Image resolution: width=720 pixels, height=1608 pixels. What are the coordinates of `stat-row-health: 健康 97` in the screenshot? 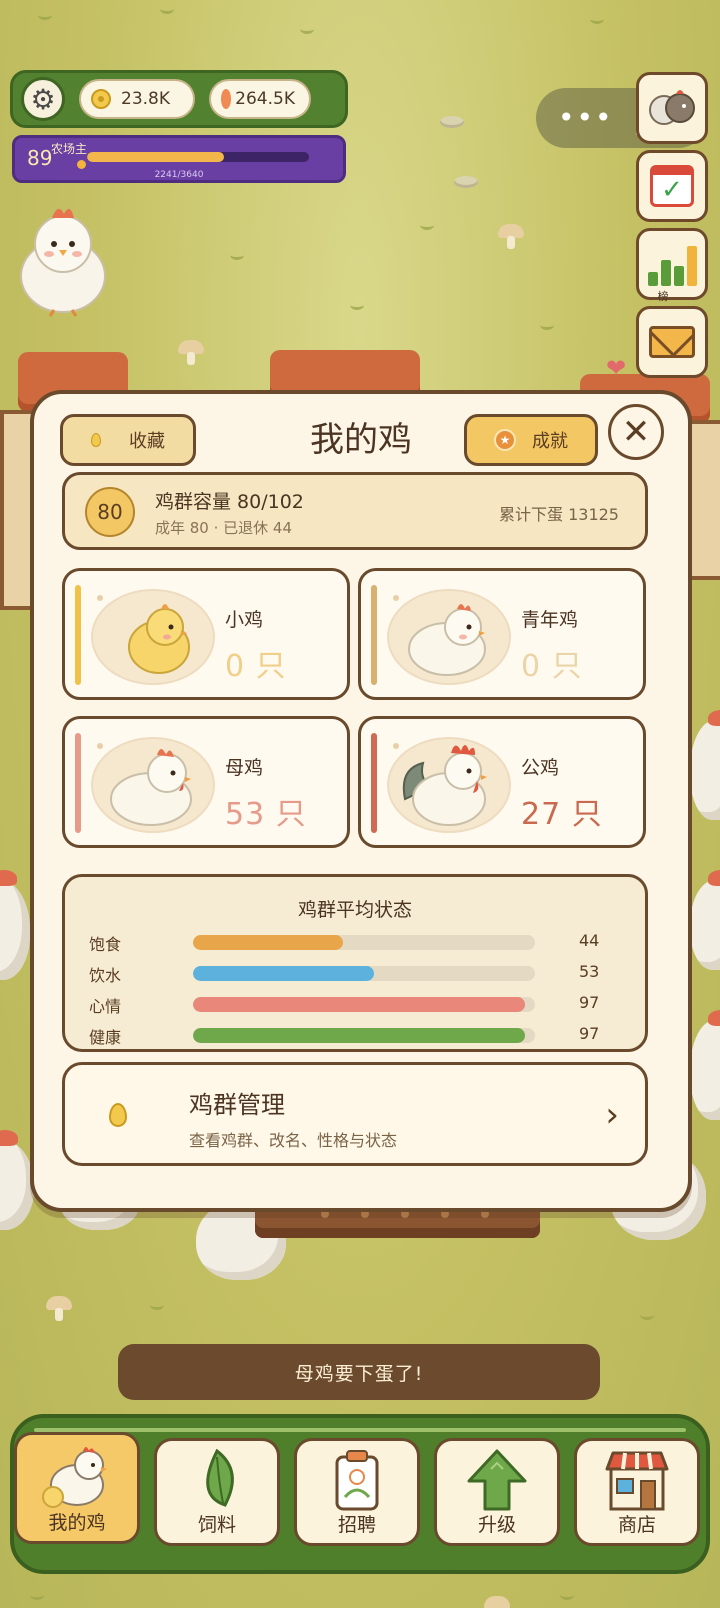 It's located at (349, 1035).